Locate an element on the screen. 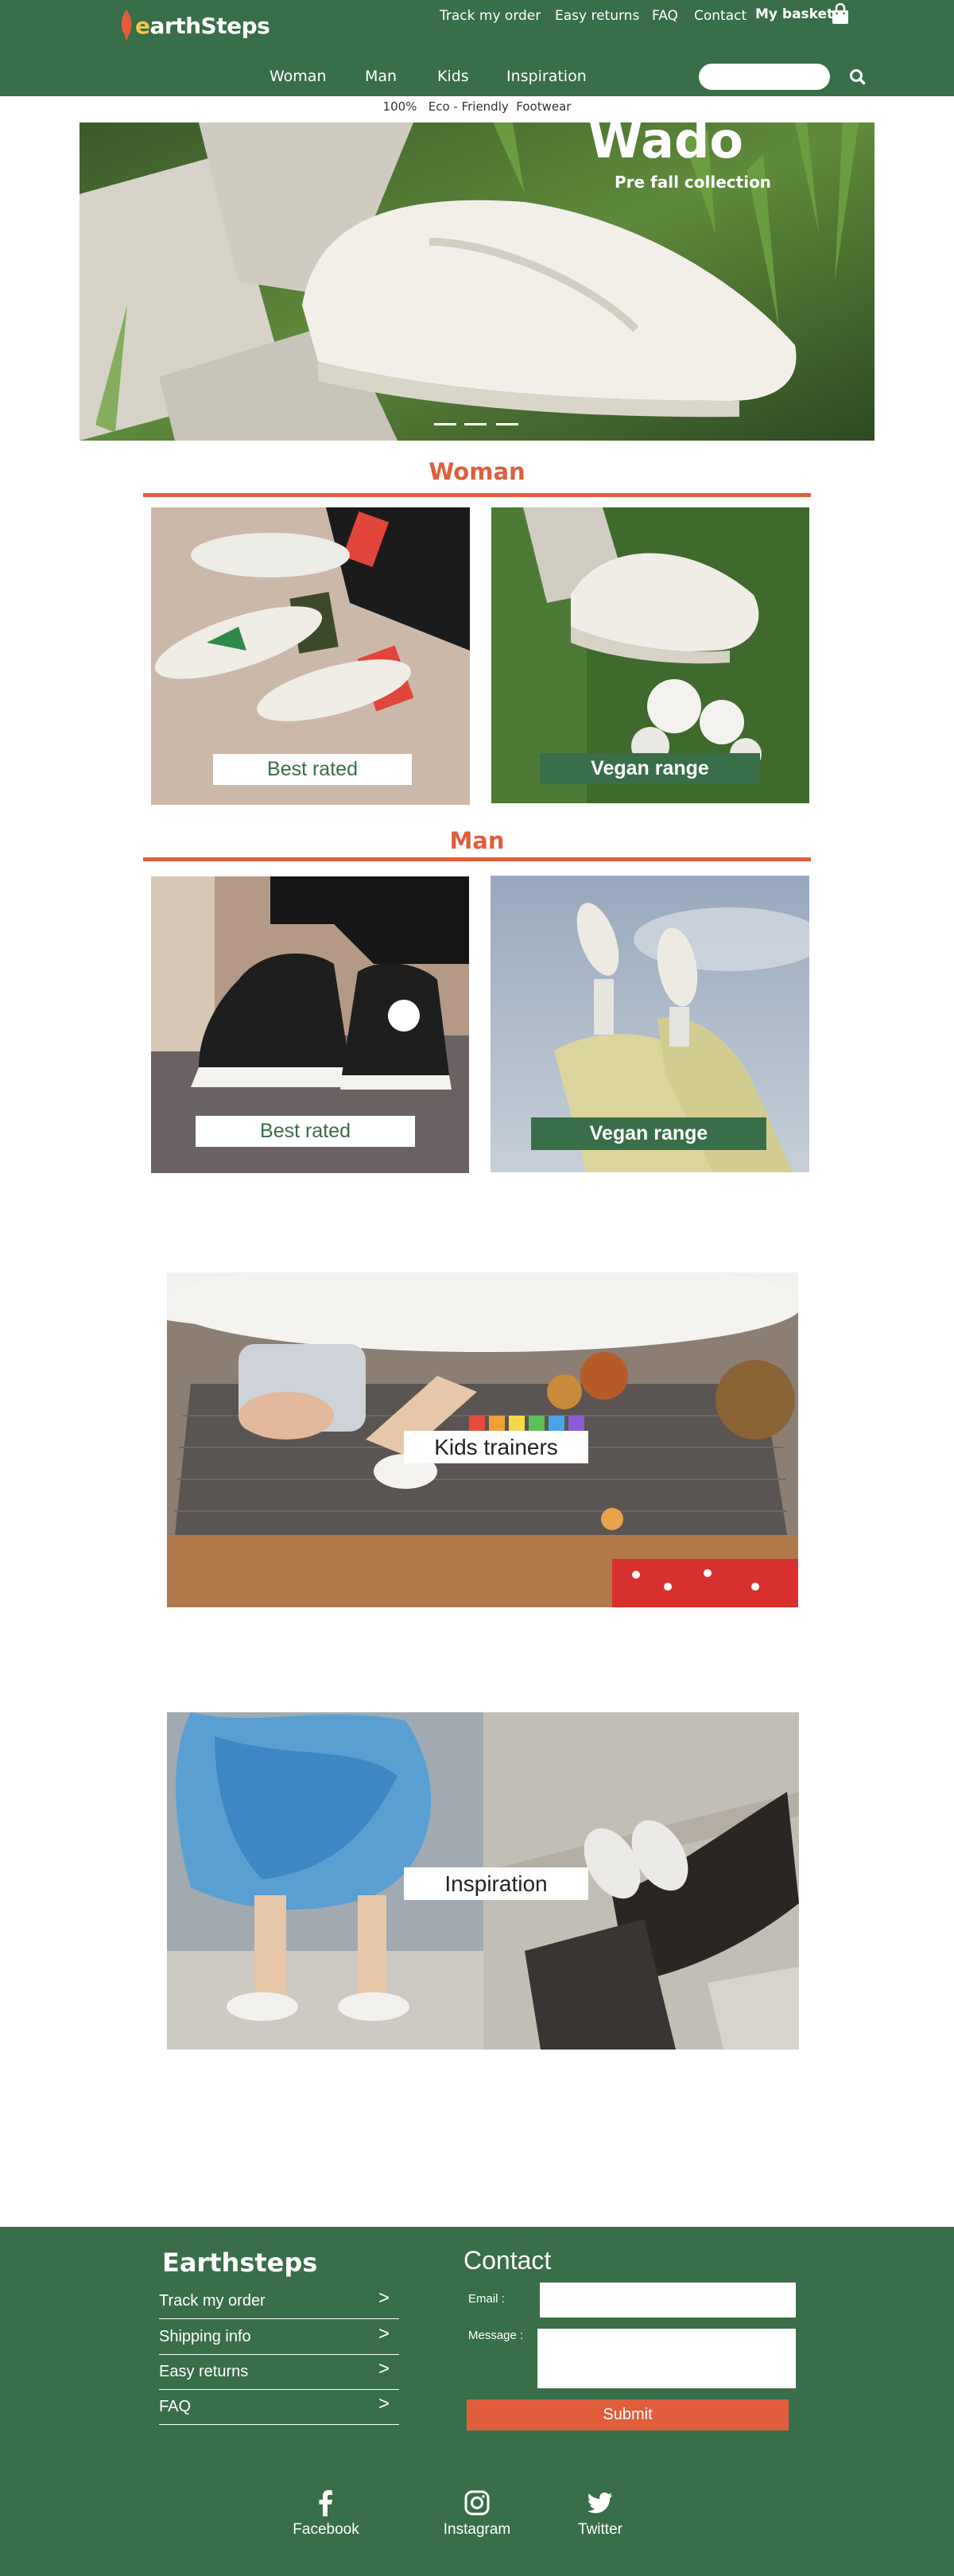 This screenshot has width=954, height=2576. section-title-woman: Woman is located at coordinates (477, 471).